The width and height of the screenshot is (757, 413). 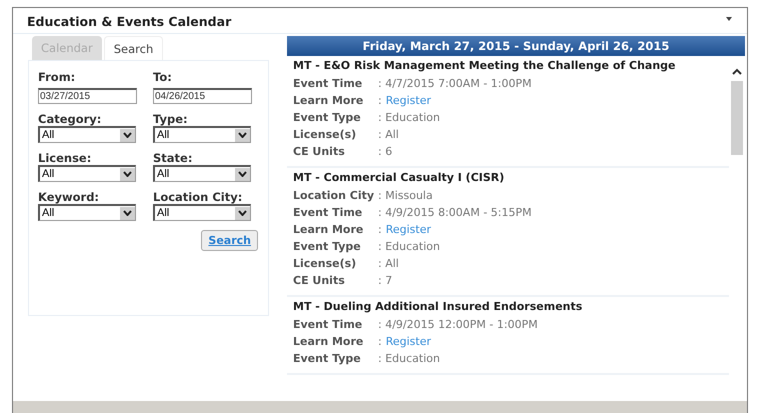 I want to click on panel-title: Education & Events Calendar, so click(x=129, y=21).